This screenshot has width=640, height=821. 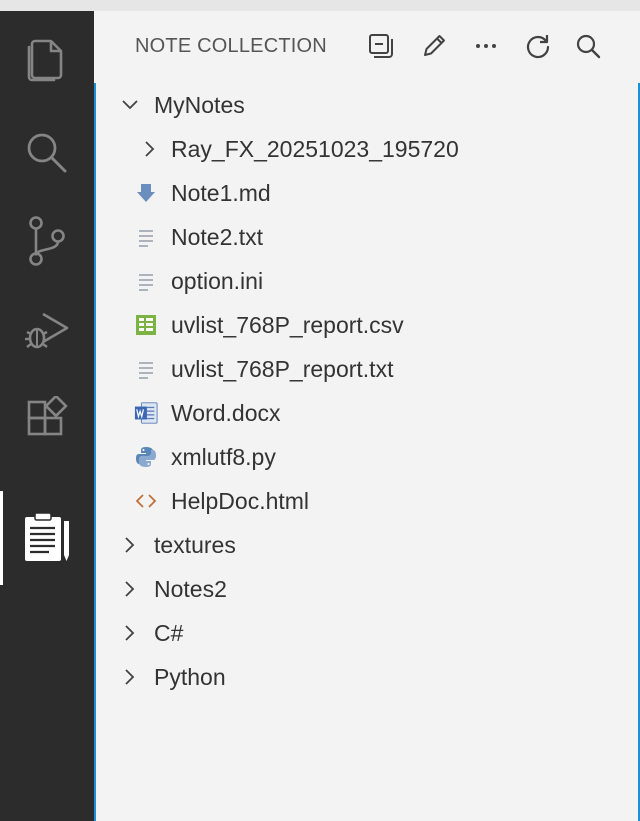 I want to click on tree-label: HelpDoc.html, so click(x=240, y=501).